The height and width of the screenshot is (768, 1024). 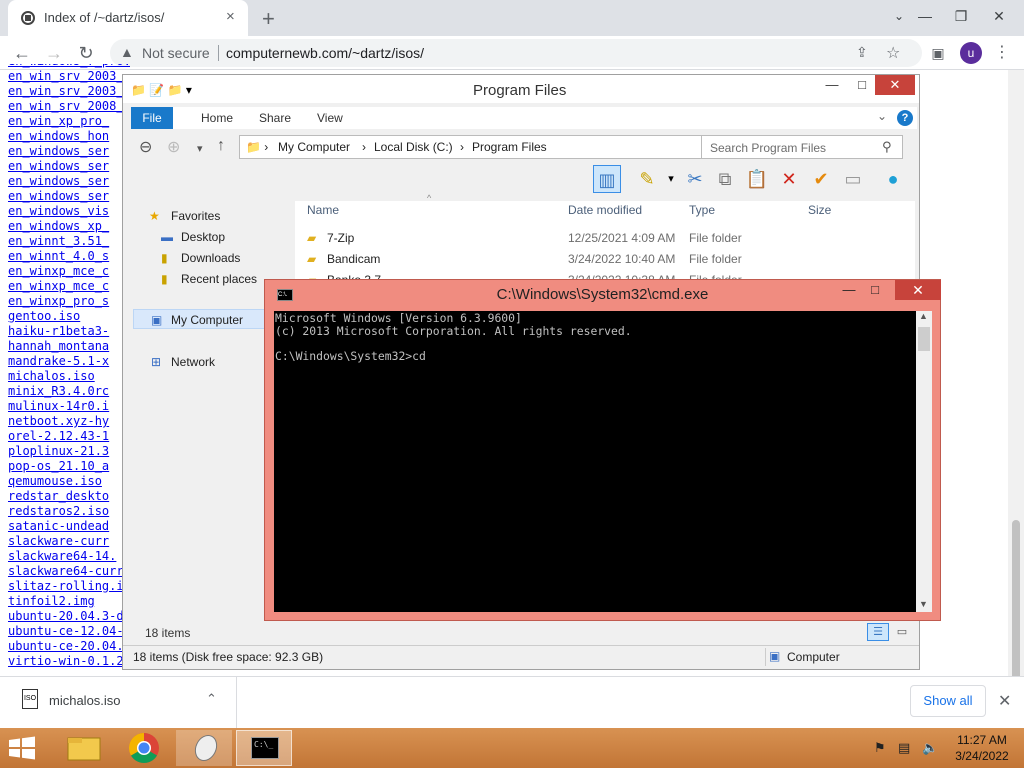 I want to click on listing-link: haiku-r1beta3-, so click(x=65, y=331).